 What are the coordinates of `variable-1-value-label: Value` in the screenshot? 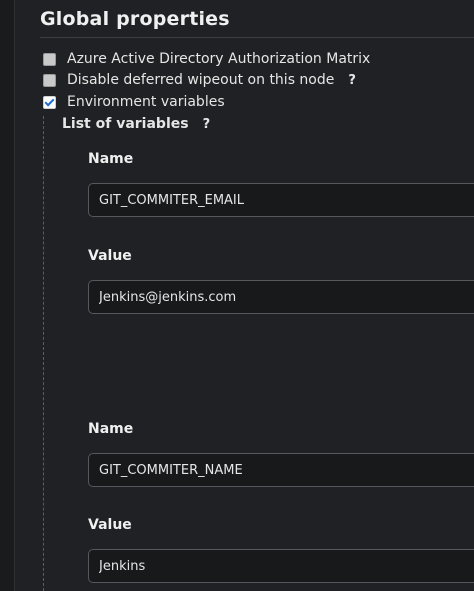 It's located at (110, 256).